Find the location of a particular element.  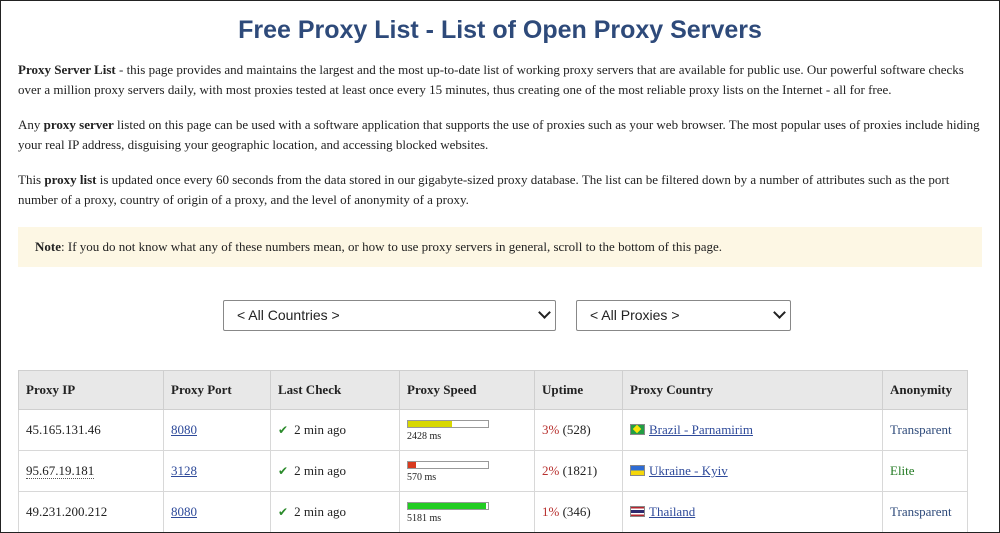

thailand-flag-icon is located at coordinates (637, 511).